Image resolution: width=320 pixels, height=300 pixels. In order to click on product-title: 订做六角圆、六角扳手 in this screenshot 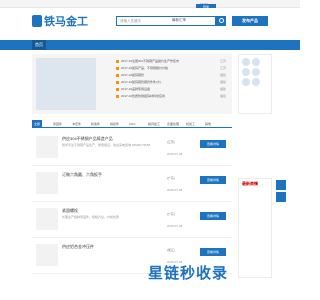, I will do `click(82, 175)`.